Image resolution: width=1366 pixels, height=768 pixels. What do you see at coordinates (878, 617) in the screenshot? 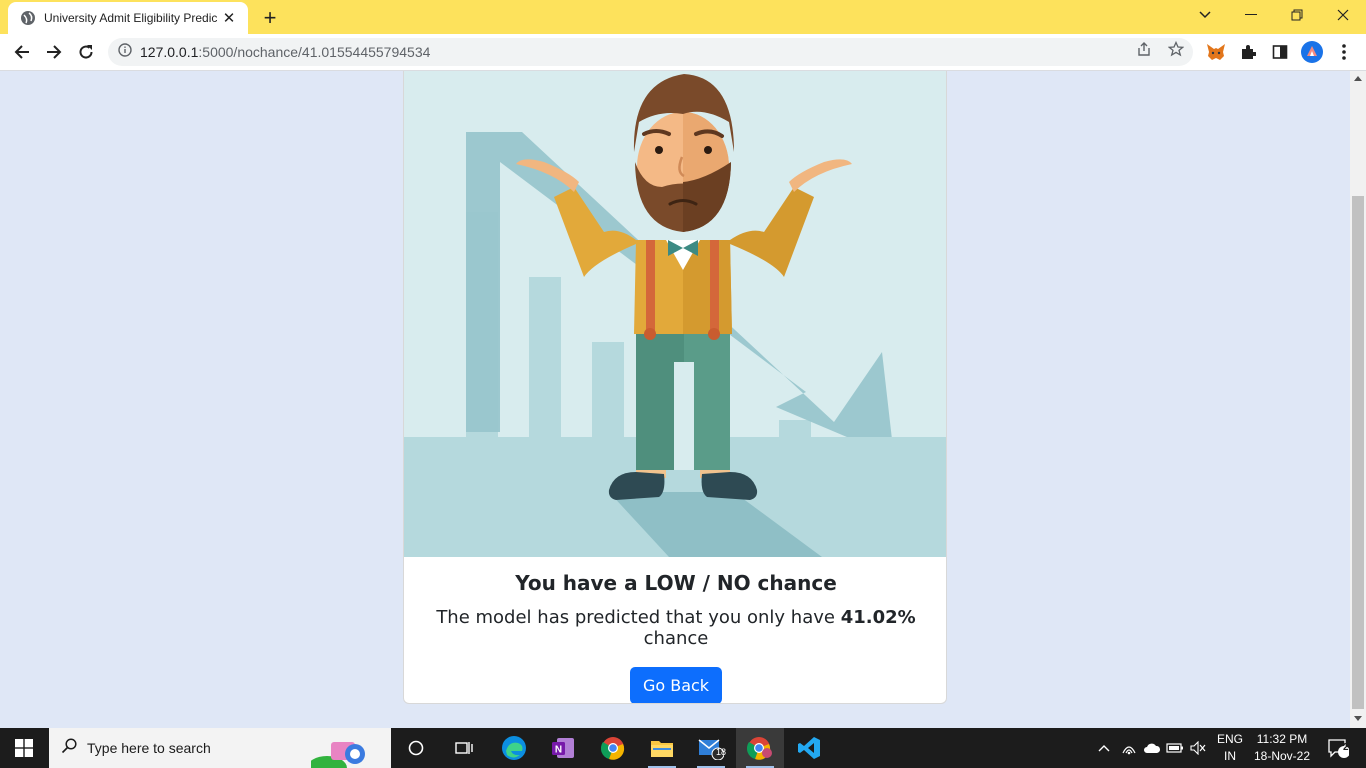
I see `predicted-percentage: 41.02%` at bounding box center [878, 617].